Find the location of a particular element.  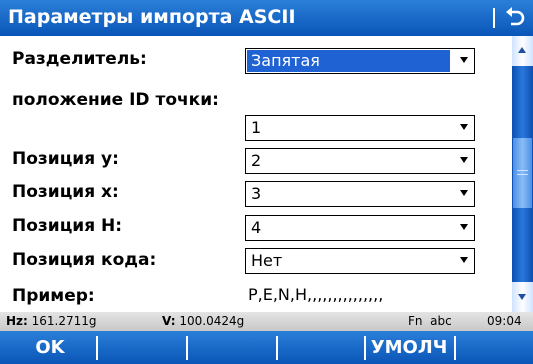

ok-button: OK is located at coordinates (50, 347).